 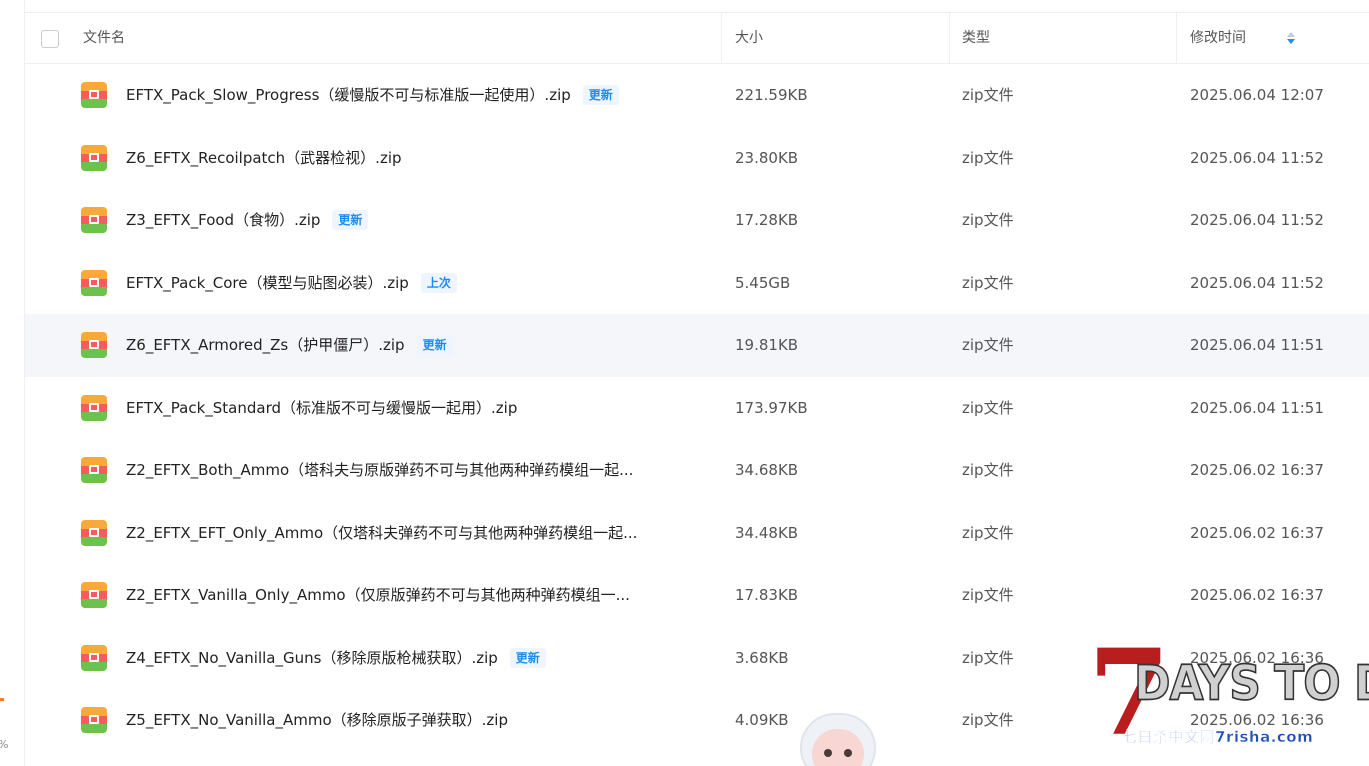 What do you see at coordinates (267, 283) in the screenshot?
I see `file-name-text: EFTX_Pack_Core（模型与贴图必装）.zip` at bounding box center [267, 283].